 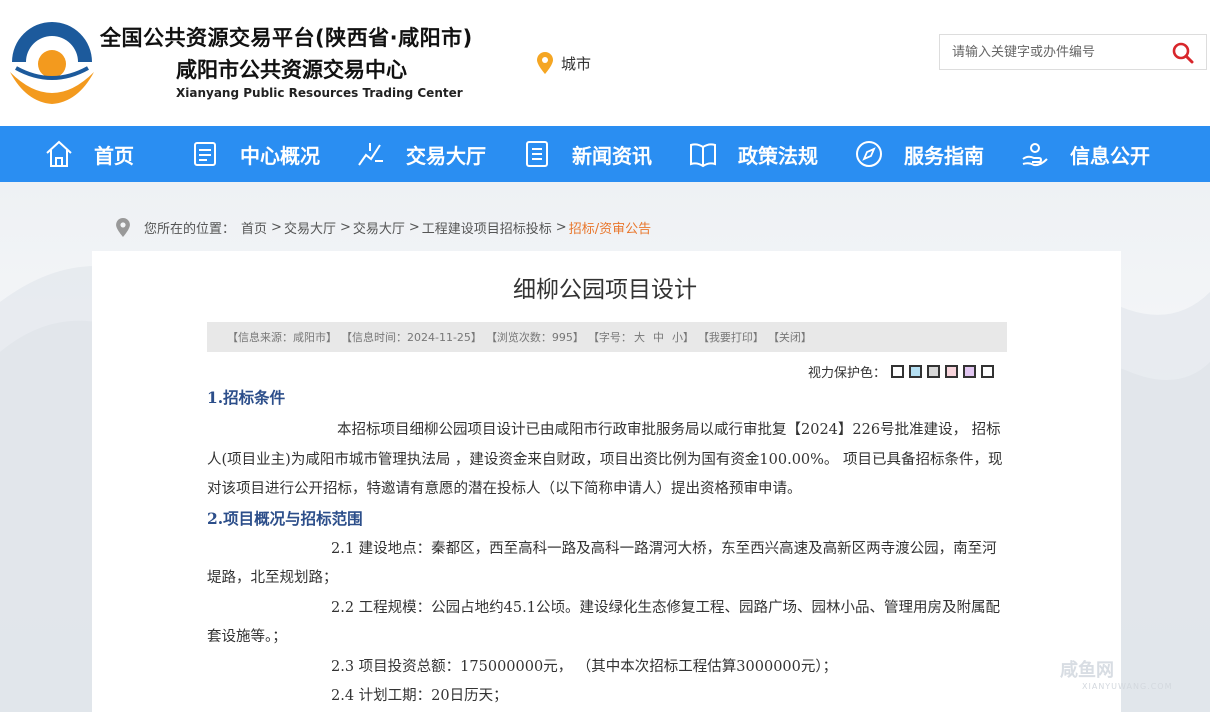 I want to click on breadcrumb-prefix: 您所在的位置：, so click(x=190, y=229).